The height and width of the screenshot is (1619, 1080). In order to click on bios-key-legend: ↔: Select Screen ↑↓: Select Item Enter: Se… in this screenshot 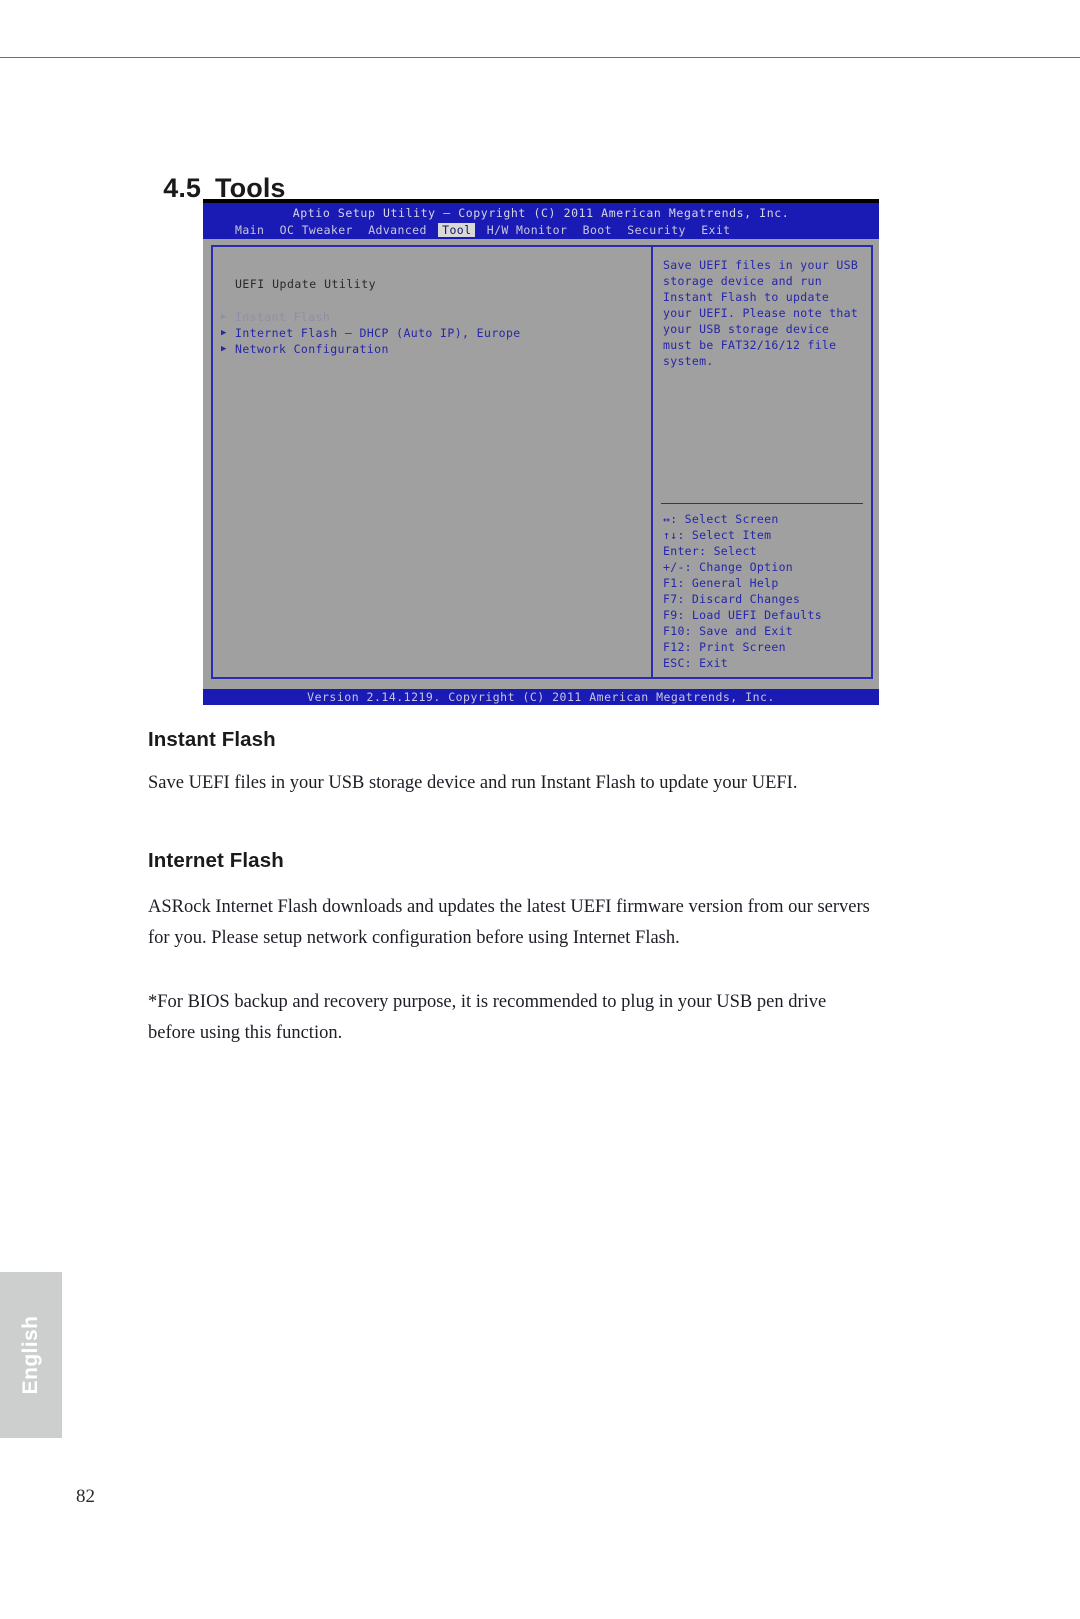, I will do `click(764, 591)`.